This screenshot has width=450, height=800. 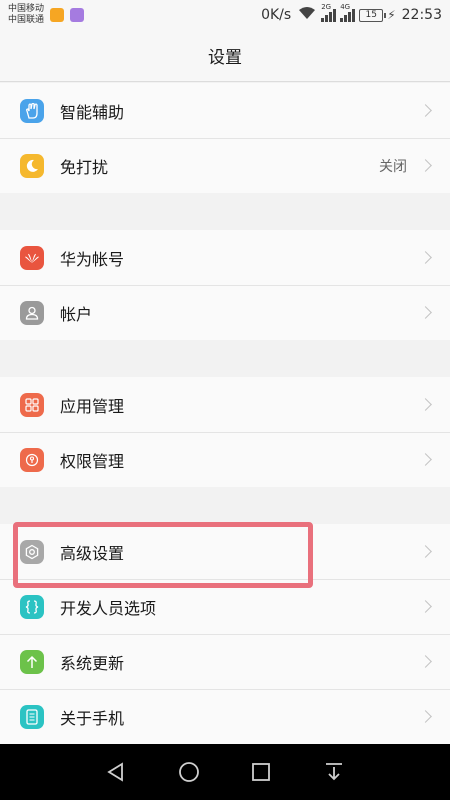 I want to click on carrier-info: 中国移动 中国联通, so click(x=26, y=15).